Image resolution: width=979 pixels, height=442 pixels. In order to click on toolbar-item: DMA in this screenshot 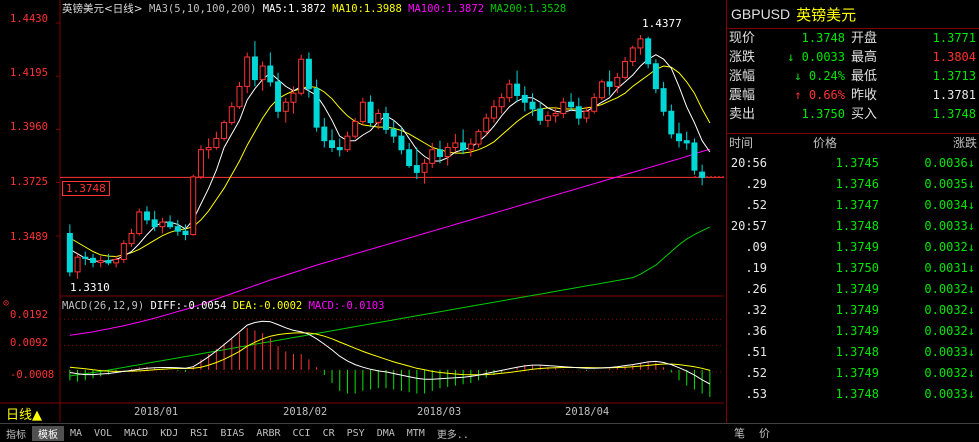, I will do `click(386, 433)`.